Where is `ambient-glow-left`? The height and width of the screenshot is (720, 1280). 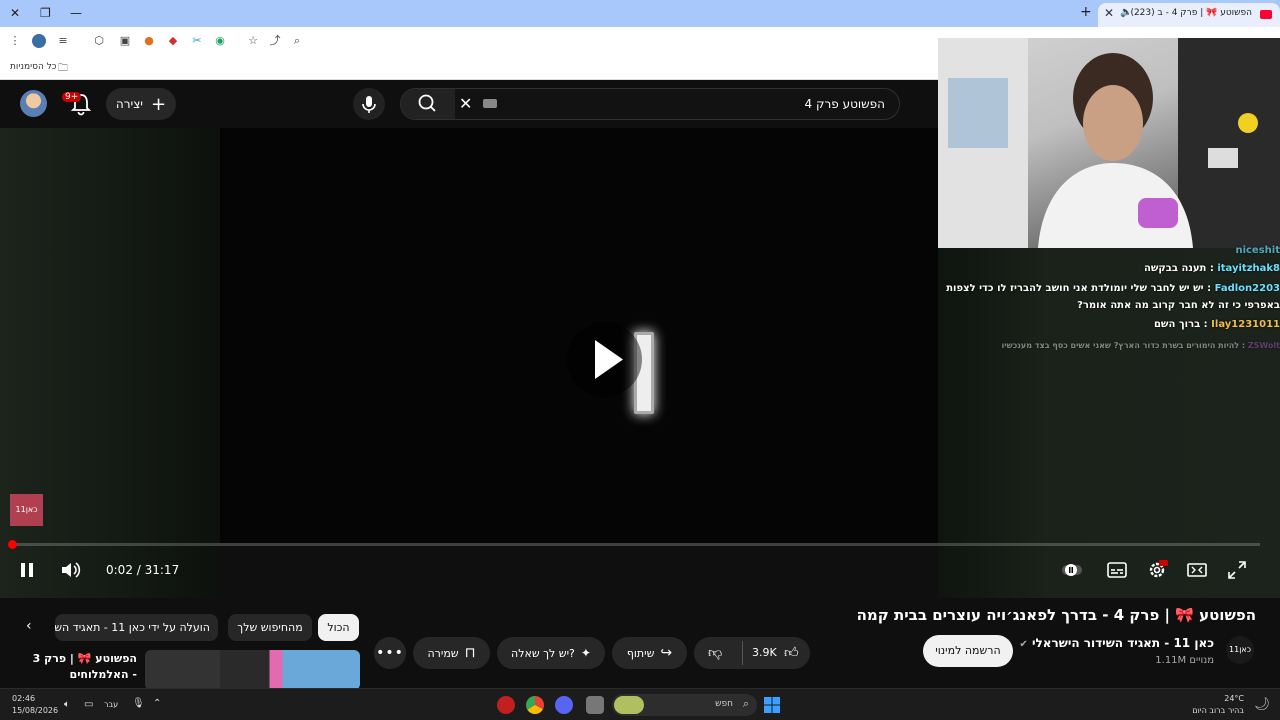
ambient-glow-left is located at coordinates (110, 363).